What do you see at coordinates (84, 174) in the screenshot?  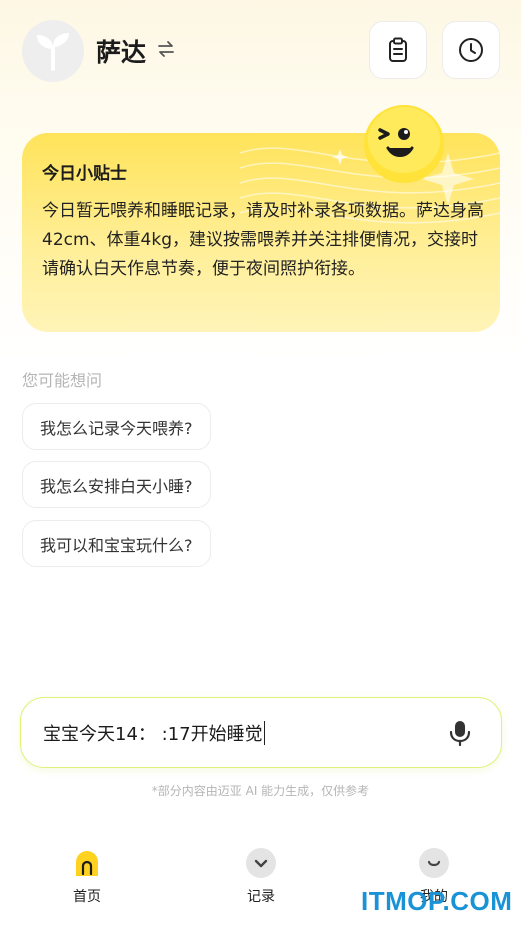 I see `tip-title: 今日小贴士` at bounding box center [84, 174].